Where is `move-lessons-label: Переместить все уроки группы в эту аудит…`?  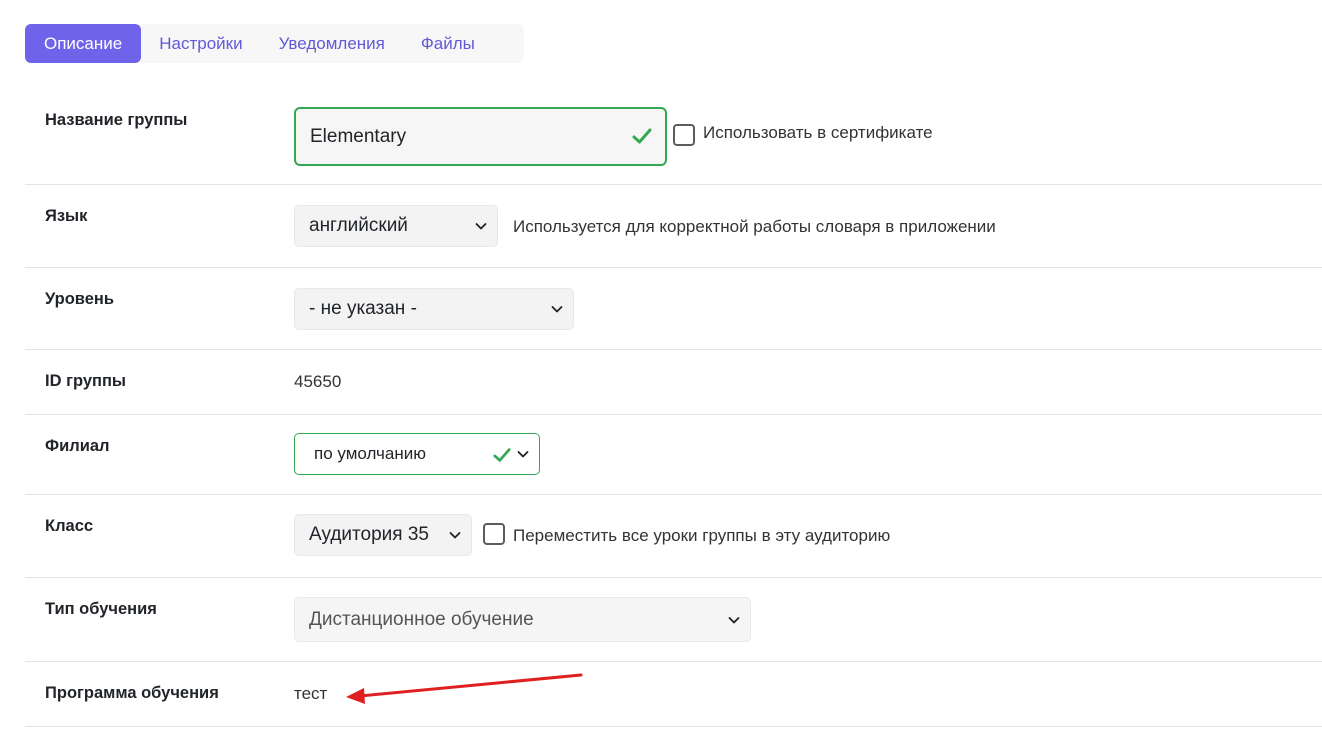
move-lessons-label: Переместить все уроки группы в эту аудит… is located at coordinates (702, 535).